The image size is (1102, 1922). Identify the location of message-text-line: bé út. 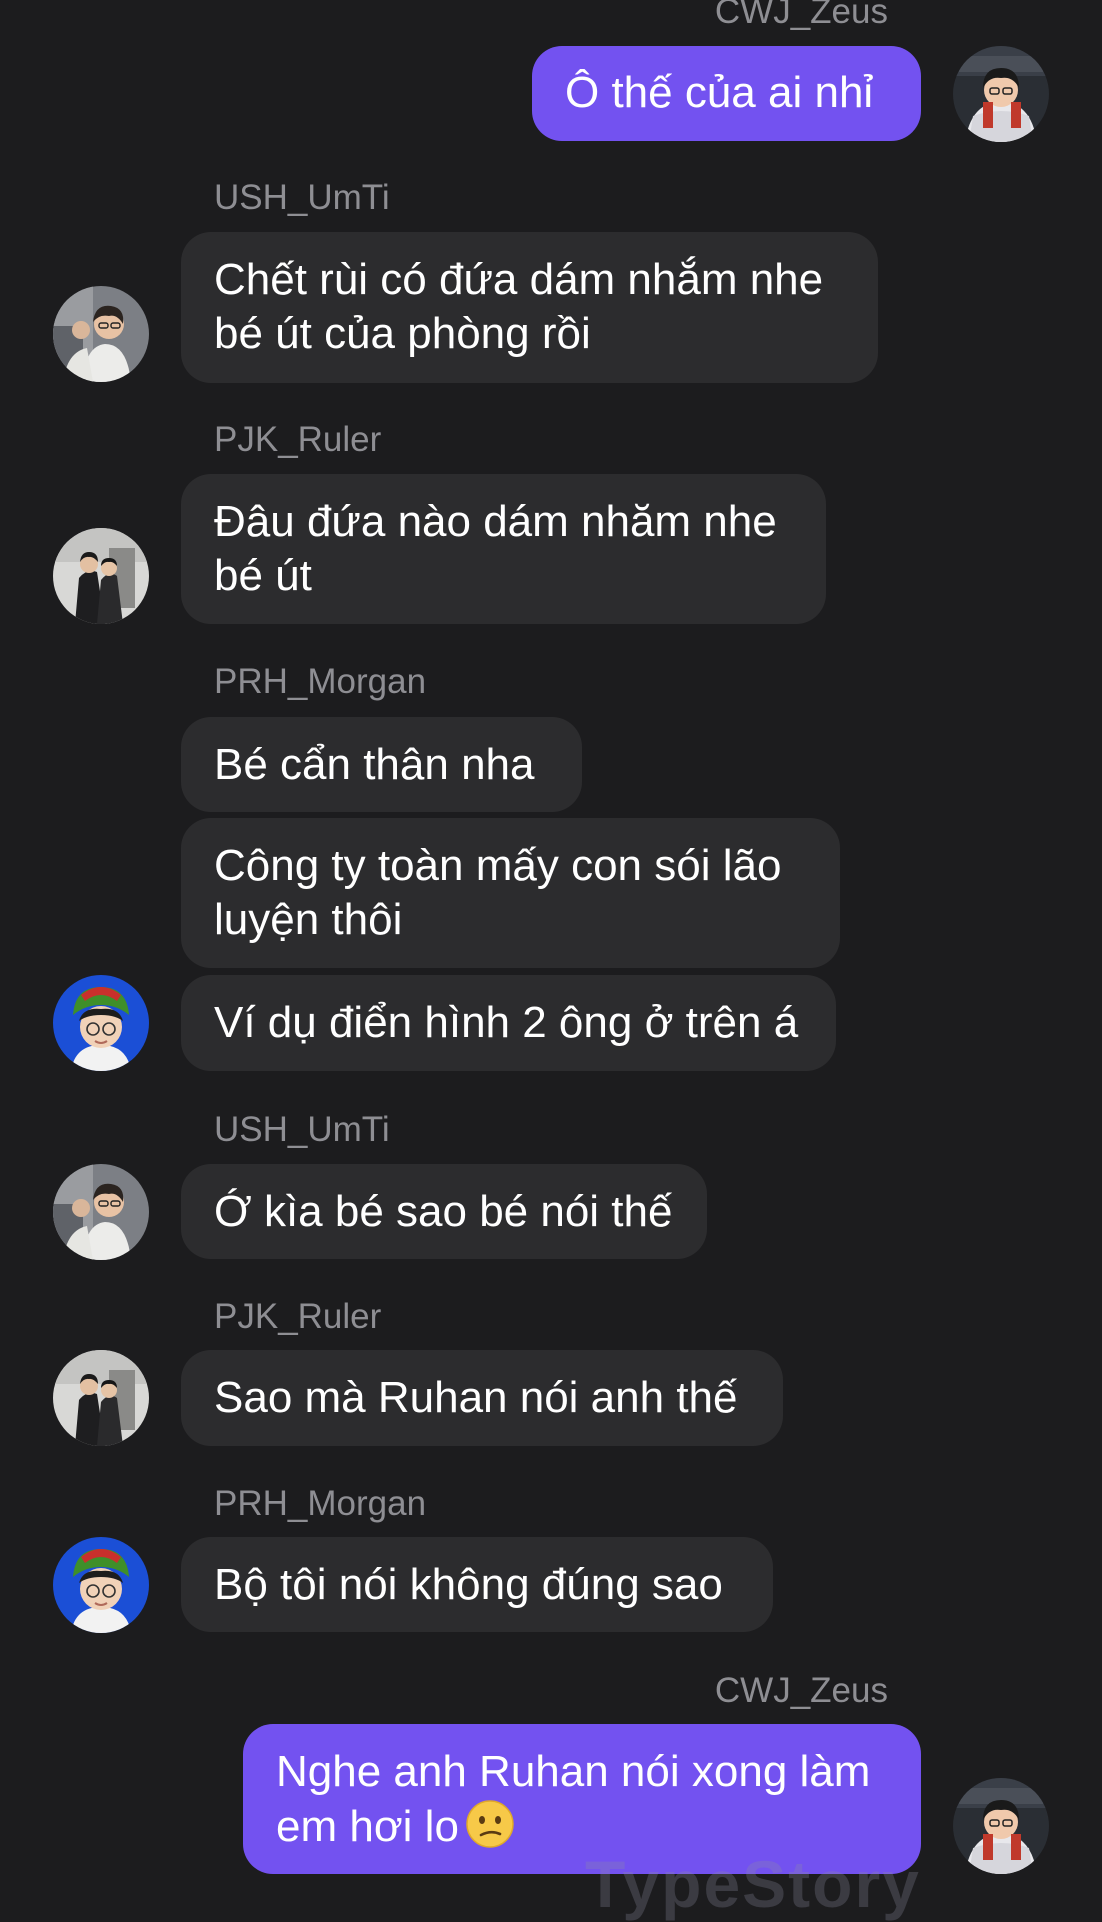
(263, 575).